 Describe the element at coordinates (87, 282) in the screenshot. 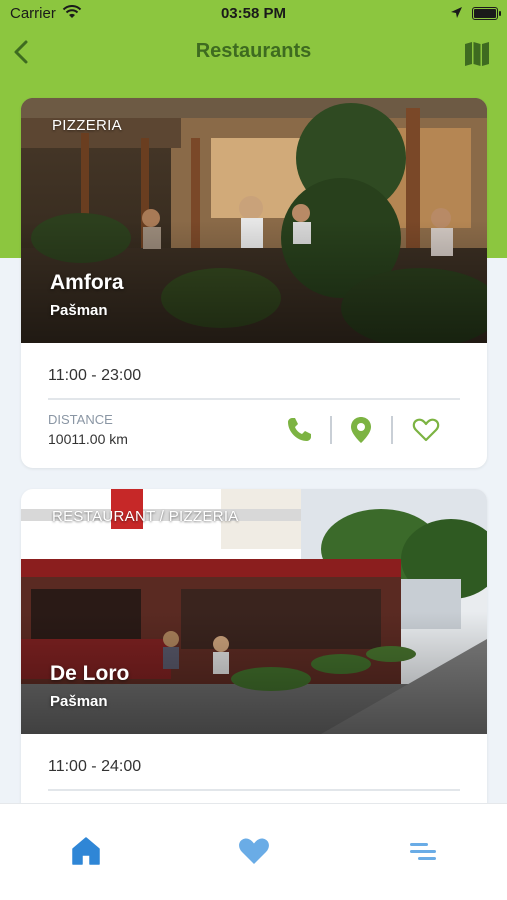

I see `restaurant-name: Amfora` at that location.